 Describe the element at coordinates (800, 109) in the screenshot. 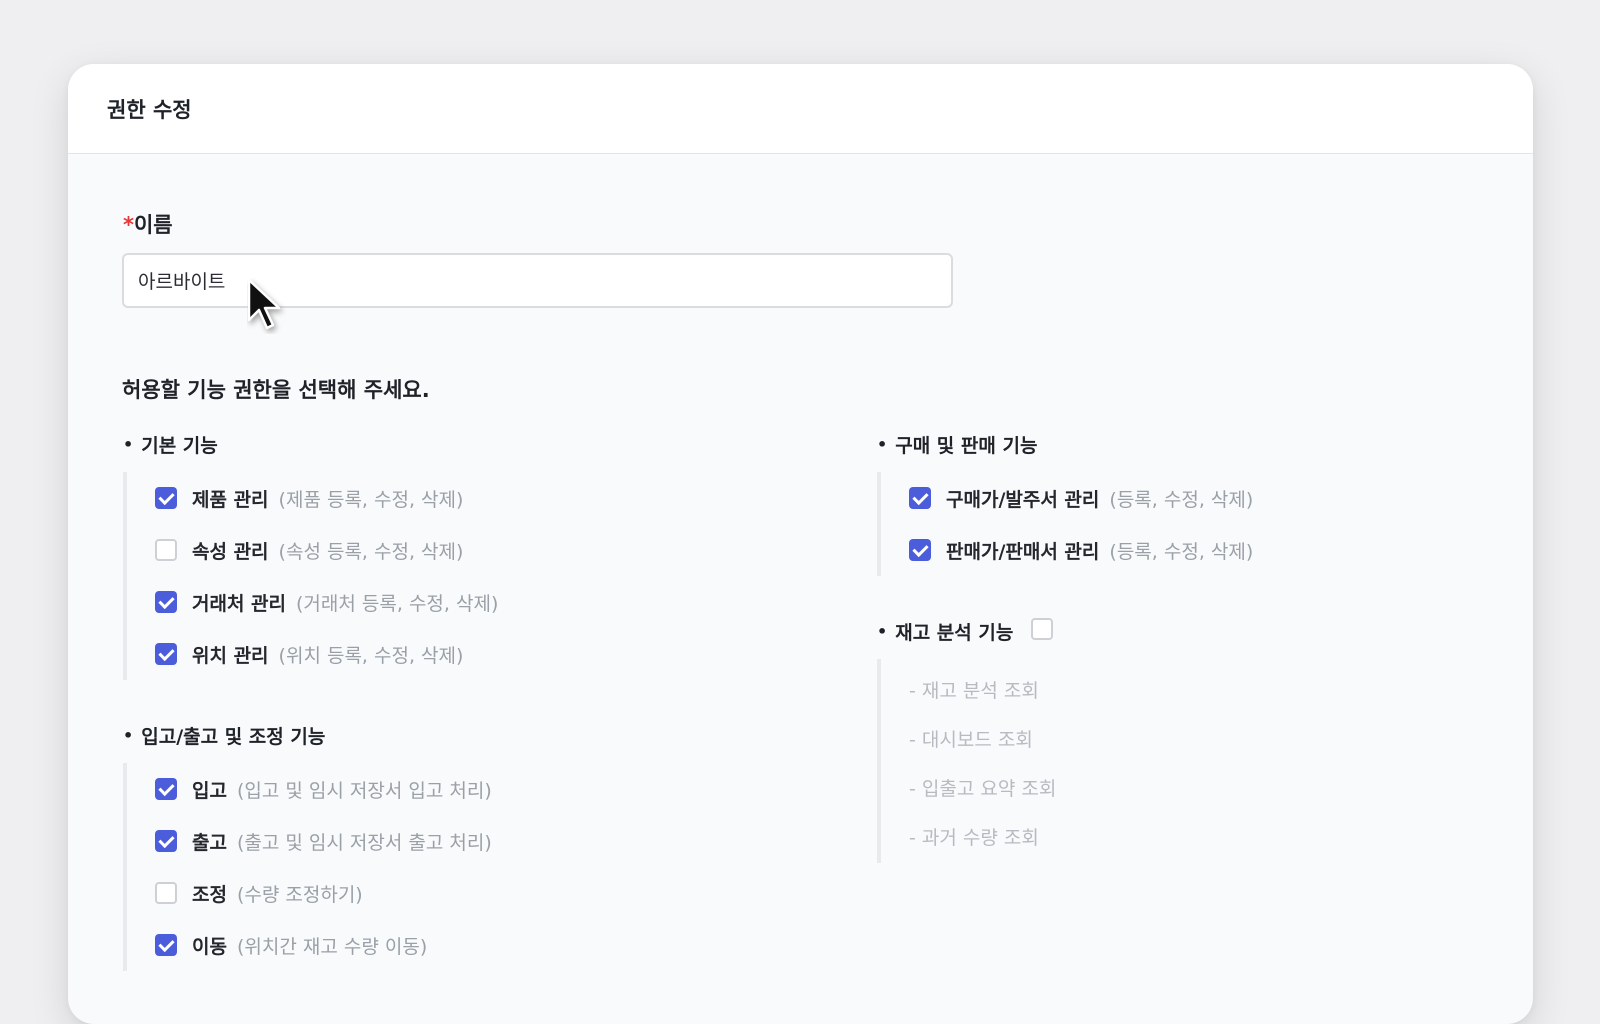

I see `dialog-header: 권한 수정` at that location.